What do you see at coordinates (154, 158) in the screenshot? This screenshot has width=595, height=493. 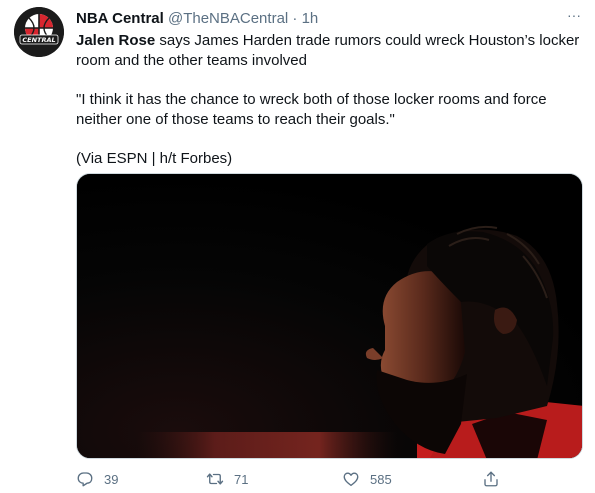 I see `tweet-paragraph-source: (Via ESPN | h/t Forbes)` at bounding box center [154, 158].